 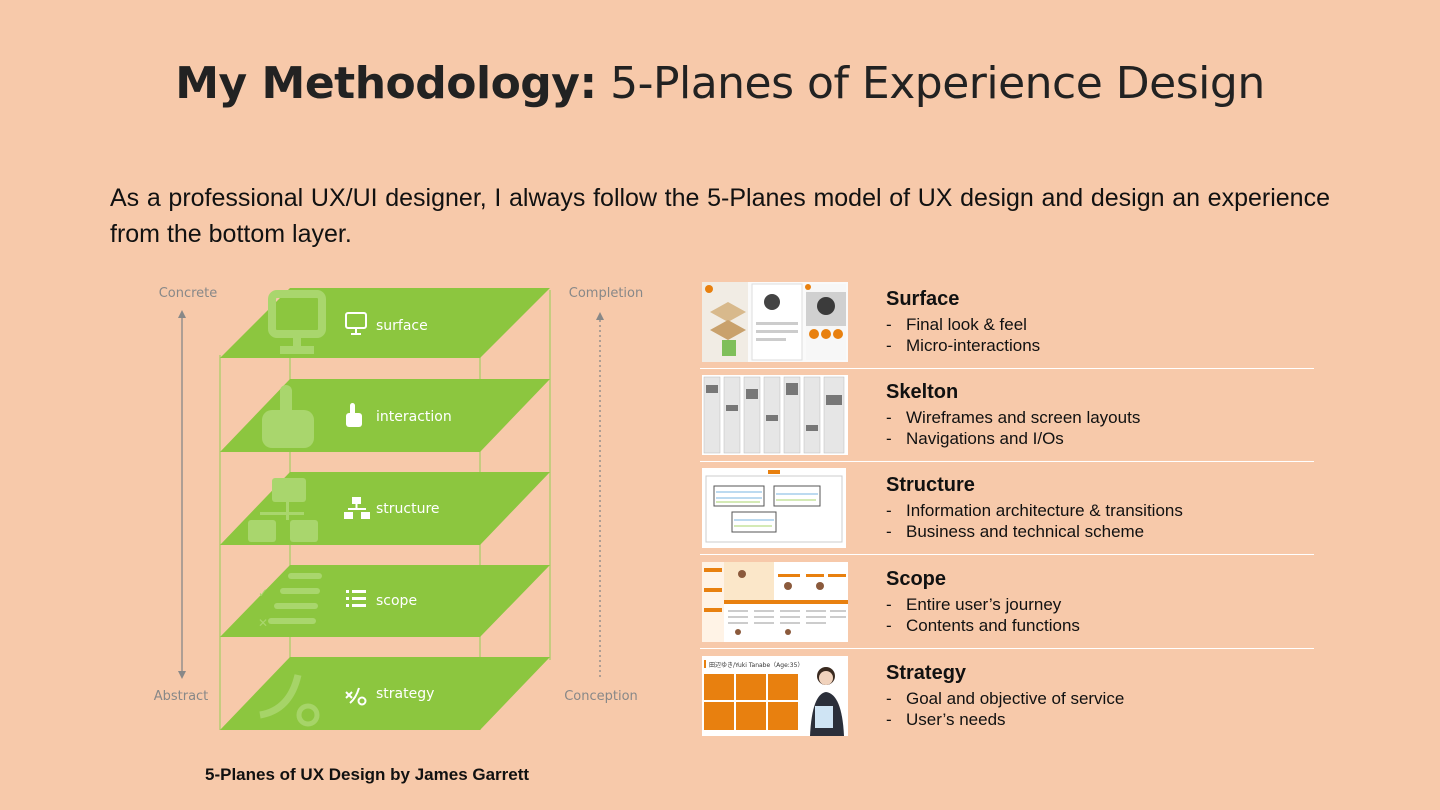 I want to click on plane-scope: ✓ ✕ scope, so click(x=385, y=601).